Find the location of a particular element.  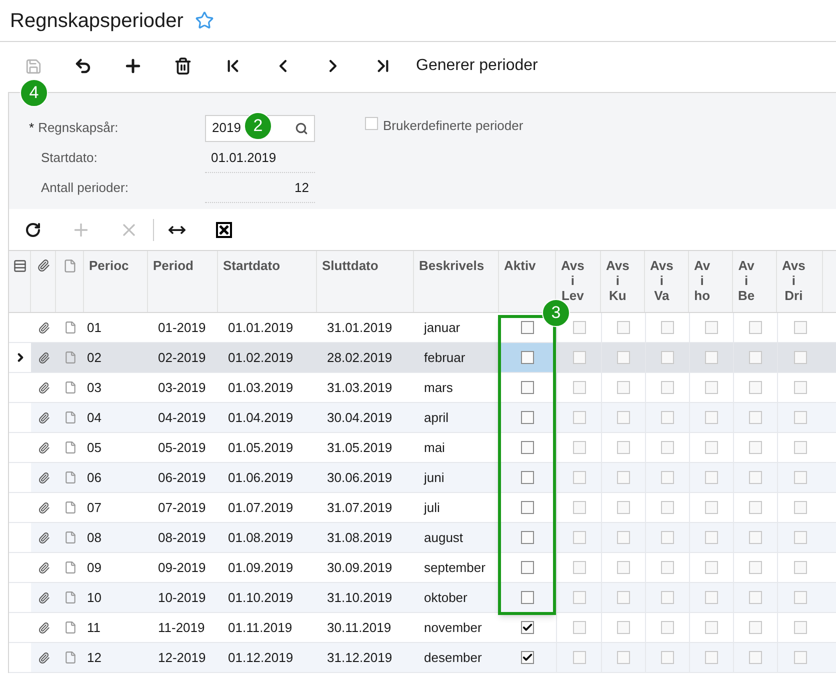

table-cell-text: 01.10.2019 is located at coordinates (261, 597).